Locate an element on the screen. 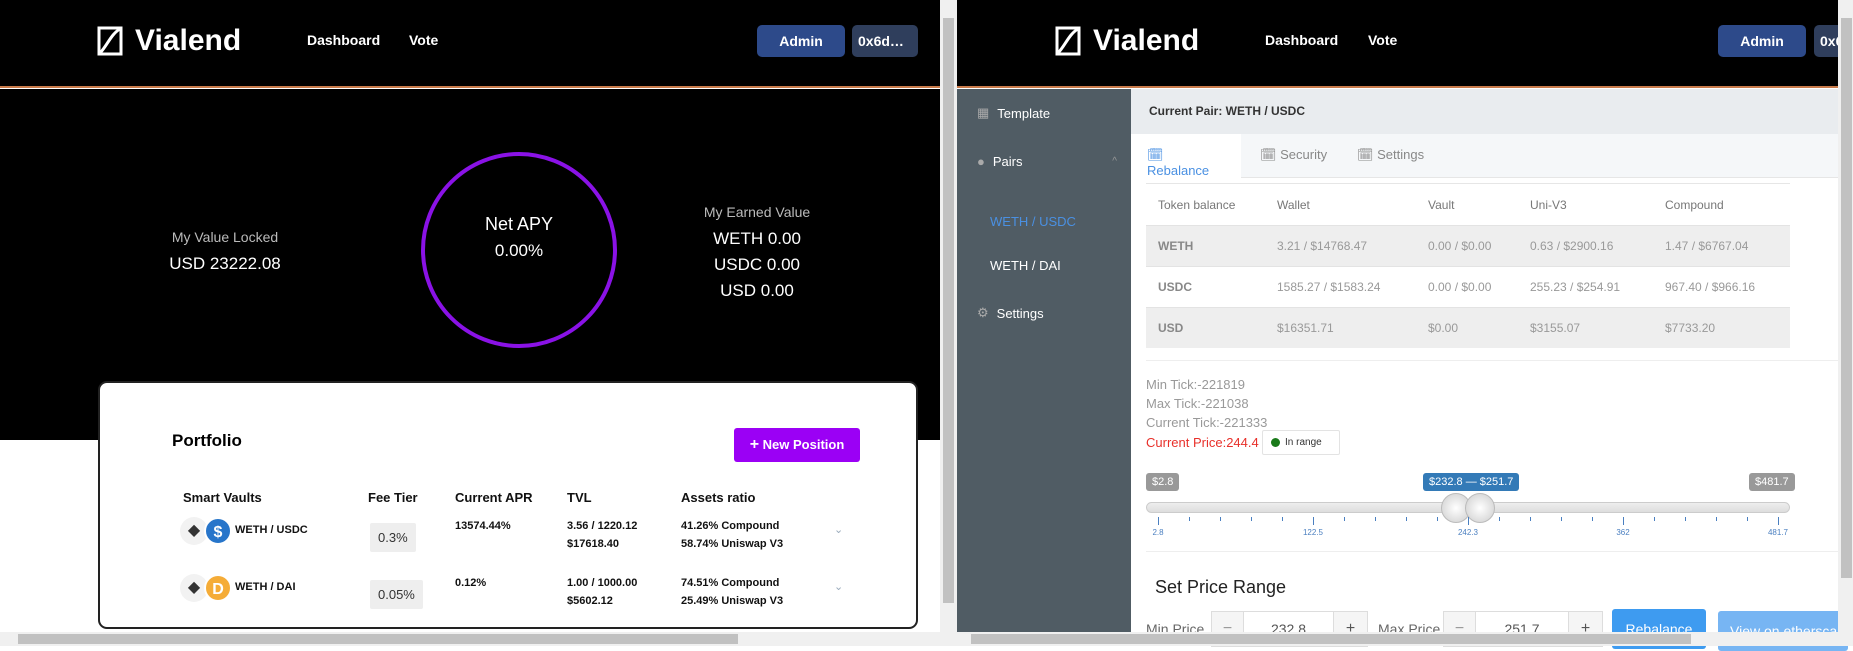 The image size is (1853, 651). dai-icon: D is located at coordinates (218, 588).